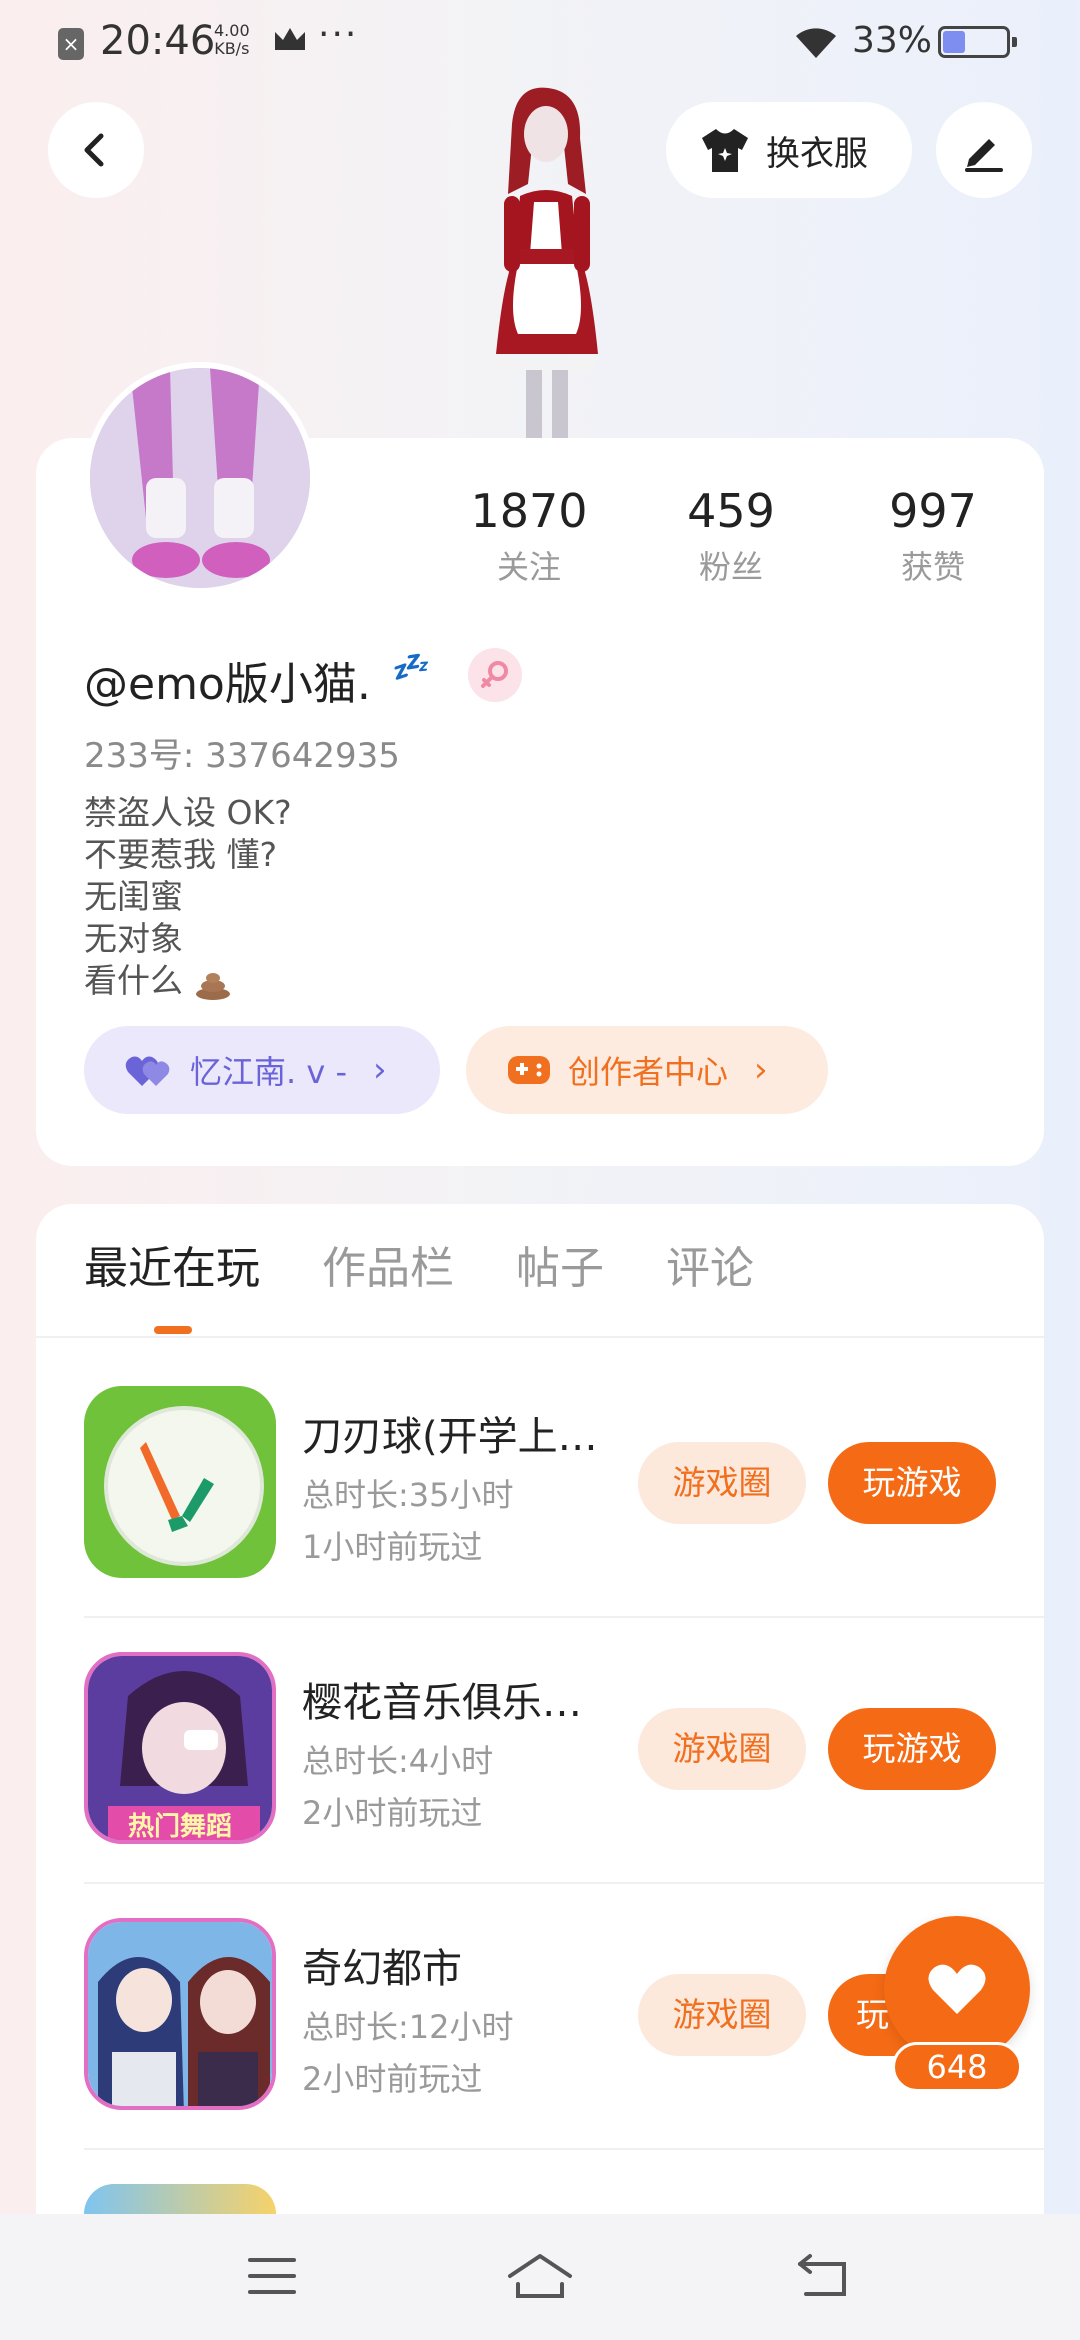 This screenshot has height=2340, width=1080. What do you see at coordinates (892, 40) in the screenshot?
I see `battery-percent: 33%` at bounding box center [892, 40].